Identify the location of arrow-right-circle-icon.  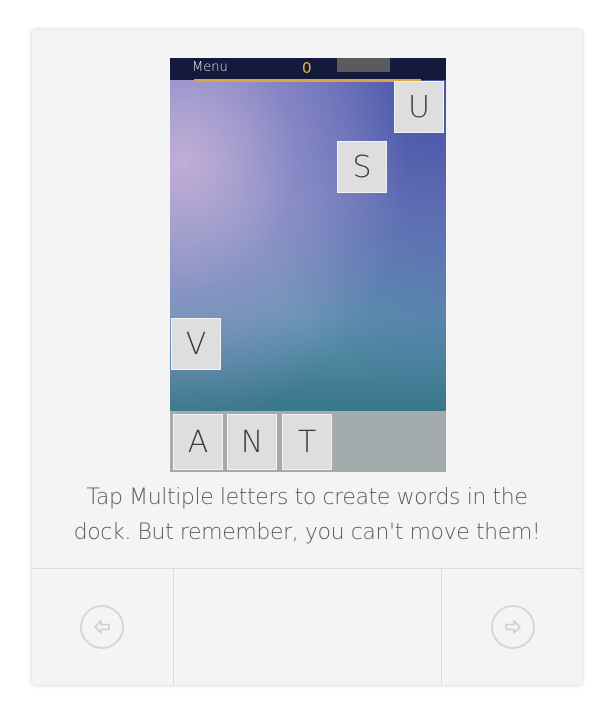
(513, 627).